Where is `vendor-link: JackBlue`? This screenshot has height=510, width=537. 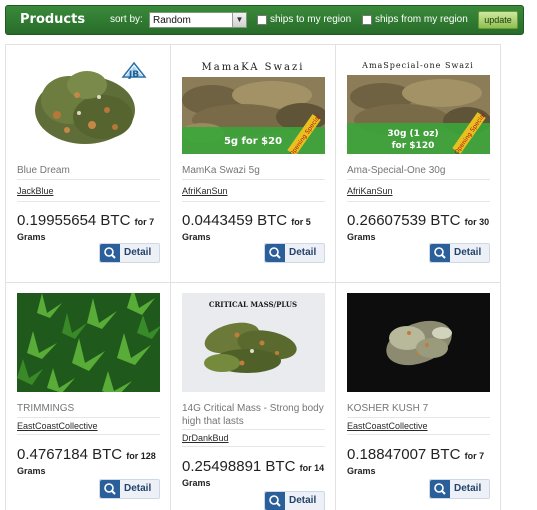
vendor-link: JackBlue is located at coordinates (35, 191).